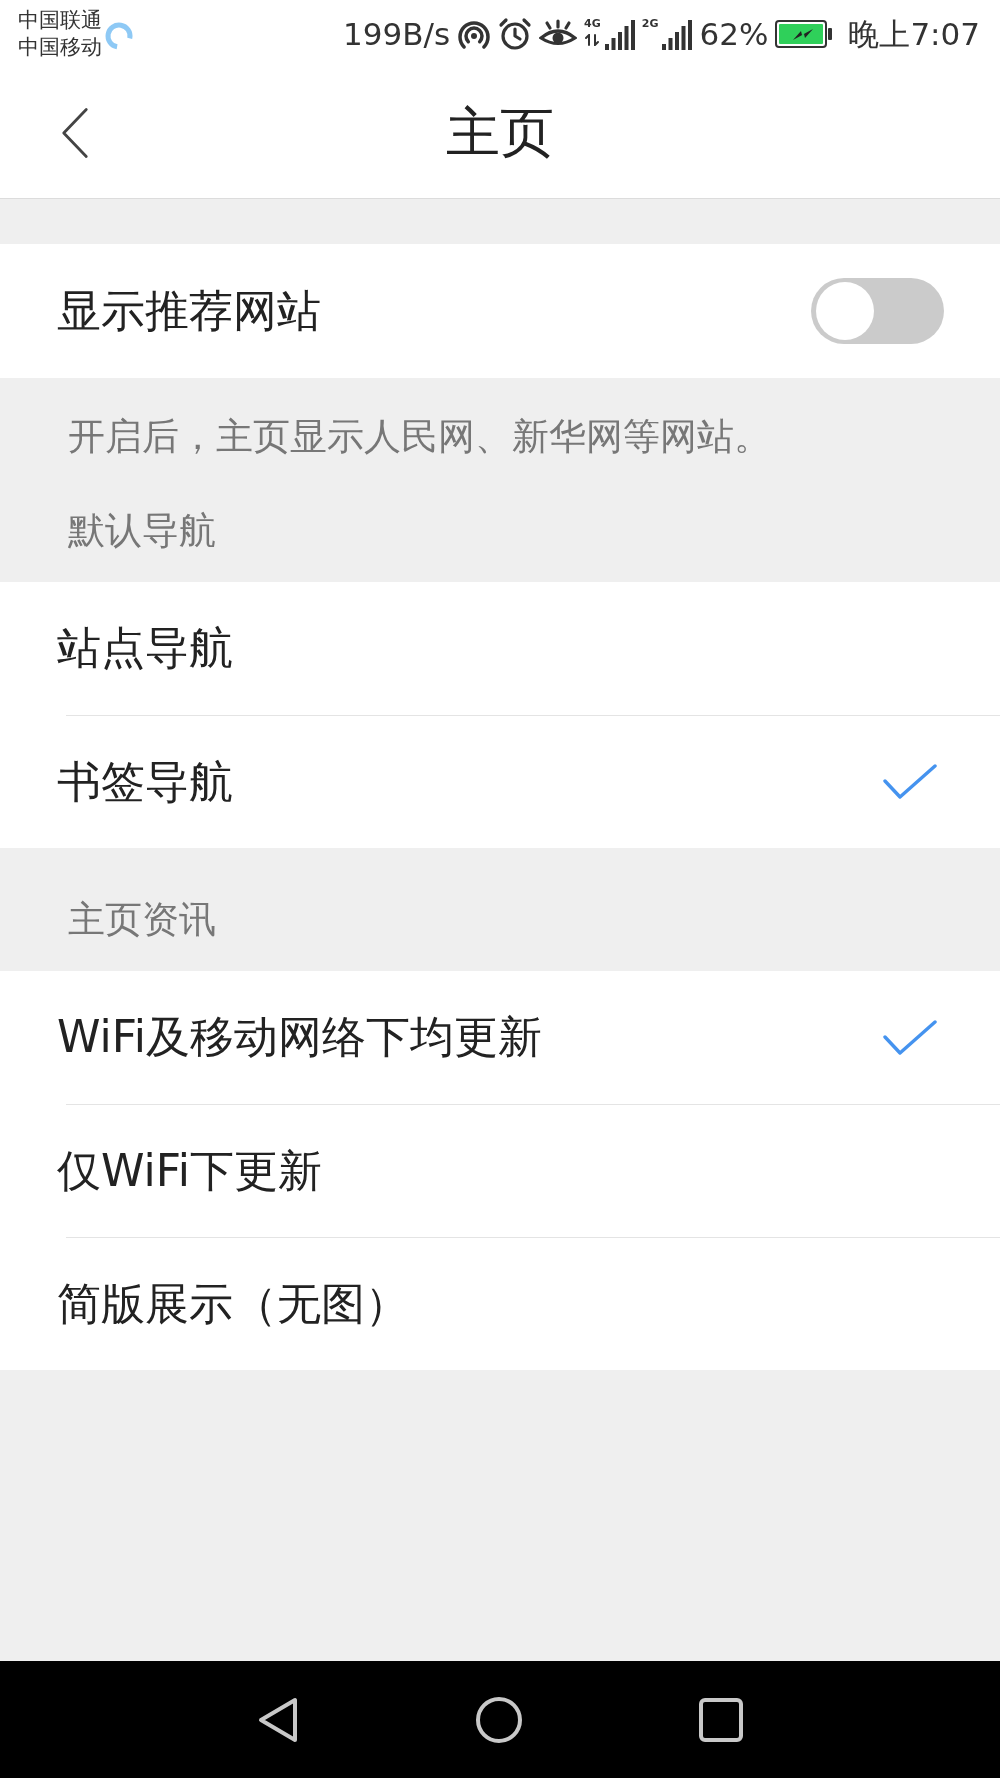  Describe the element at coordinates (142, 531) in the screenshot. I see `section-header: 默认导航` at that location.